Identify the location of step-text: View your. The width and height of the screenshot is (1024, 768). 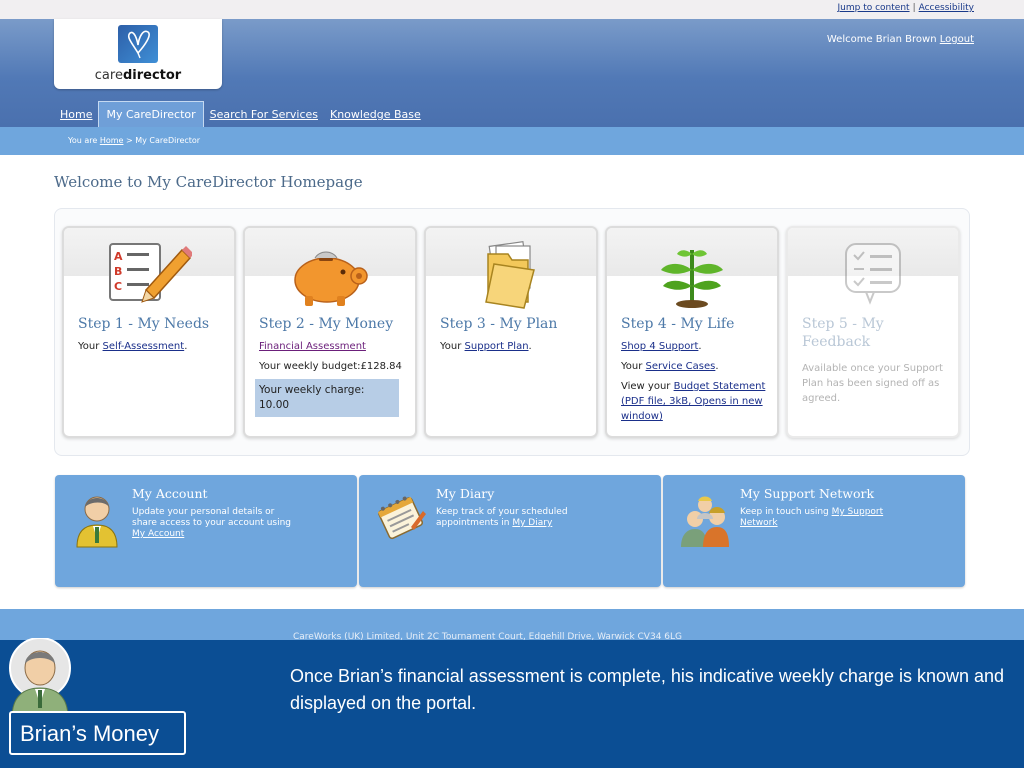
(646, 386).